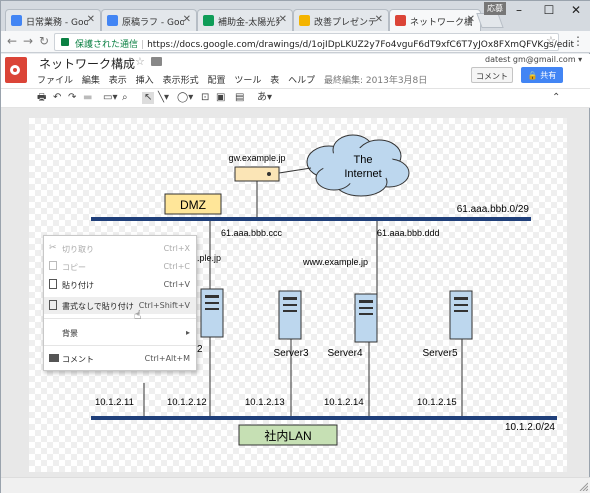 The height and width of the screenshot is (493, 590). What do you see at coordinates (153, 23) in the screenshot?
I see `tab-title: 原稿ラフ - Google` at bounding box center [153, 23].